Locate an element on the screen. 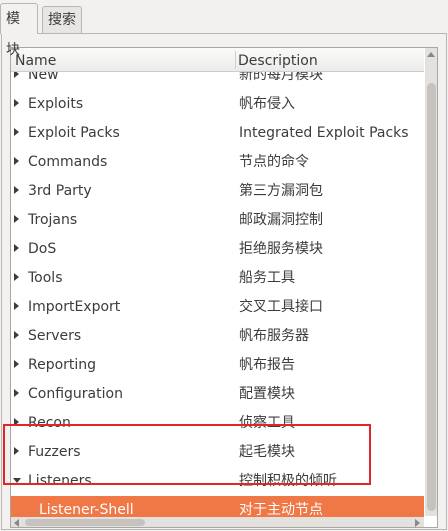 The width and height of the screenshot is (448, 531). row-description: 节点的命令 is located at coordinates (274, 162).